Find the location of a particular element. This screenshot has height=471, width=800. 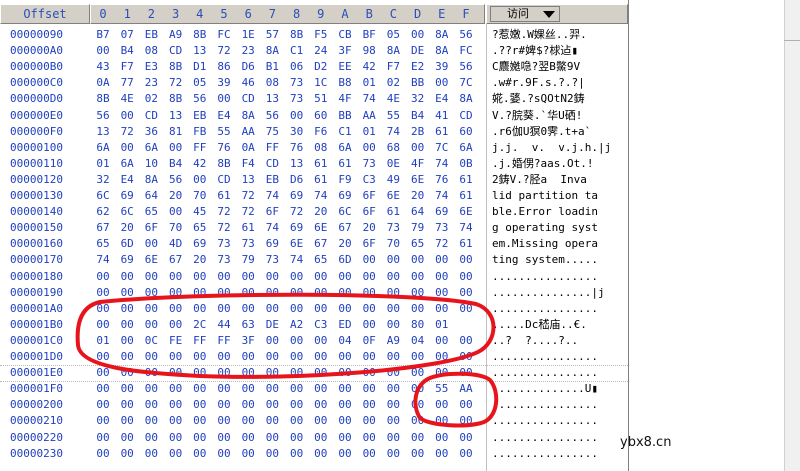

hex-byte: 68 is located at coordinates (393, 148).